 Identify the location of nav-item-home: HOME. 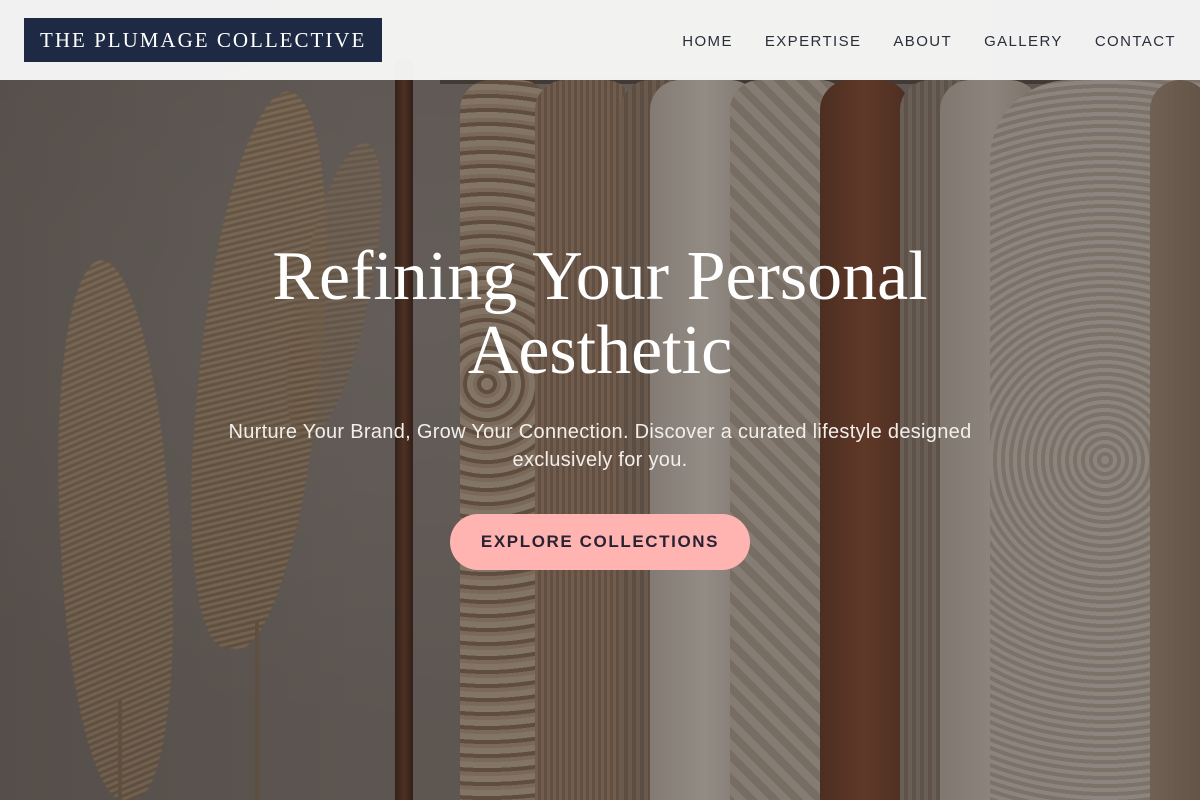
(707, 40).